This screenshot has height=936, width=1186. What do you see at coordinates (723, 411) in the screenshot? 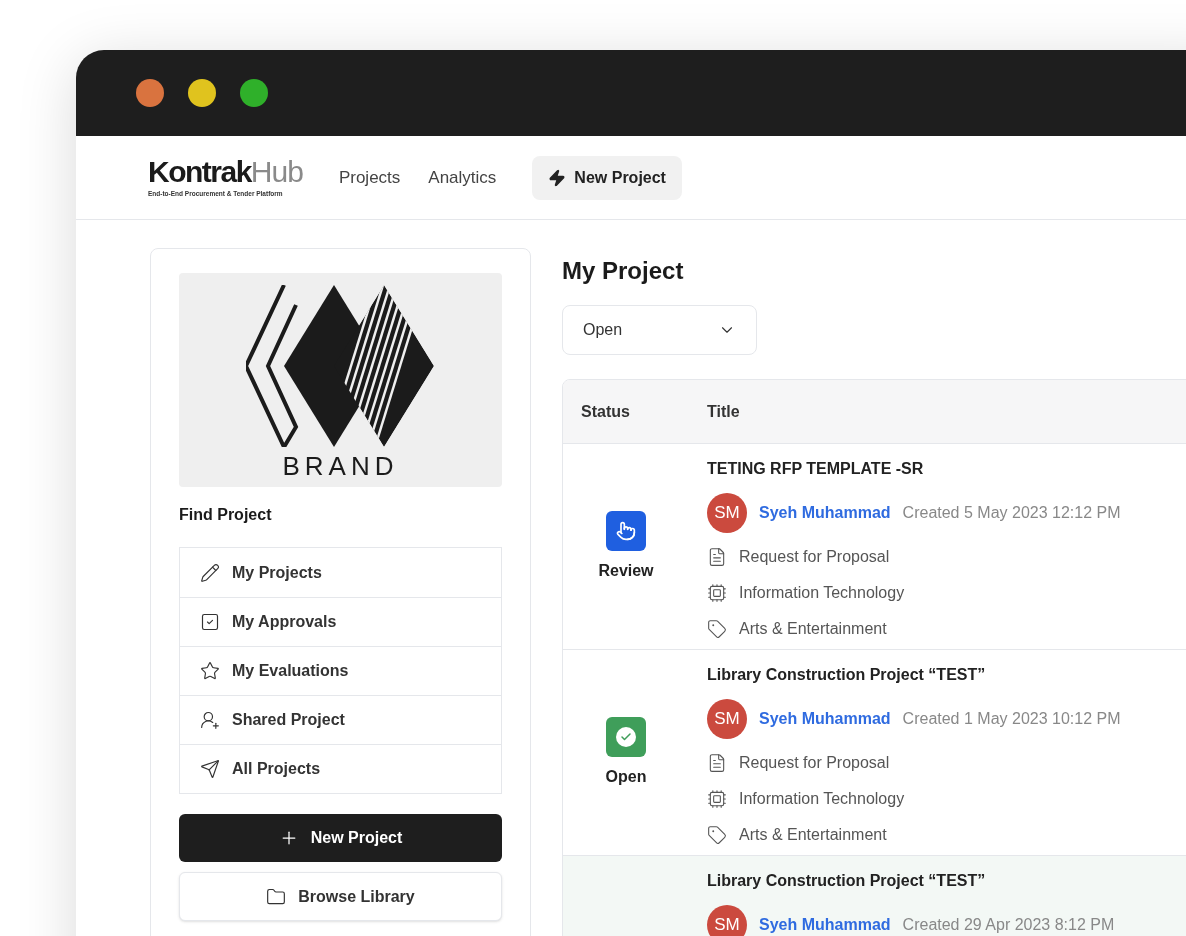
I see `column-header: Title` at bounding box center [723, 411].